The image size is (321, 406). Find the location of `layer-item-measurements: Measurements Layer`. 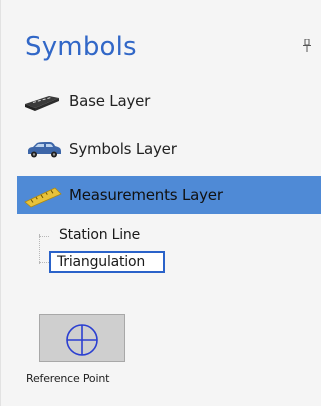

layer-item-measurements: Measurements Layer is located at coordinates (169, 195).